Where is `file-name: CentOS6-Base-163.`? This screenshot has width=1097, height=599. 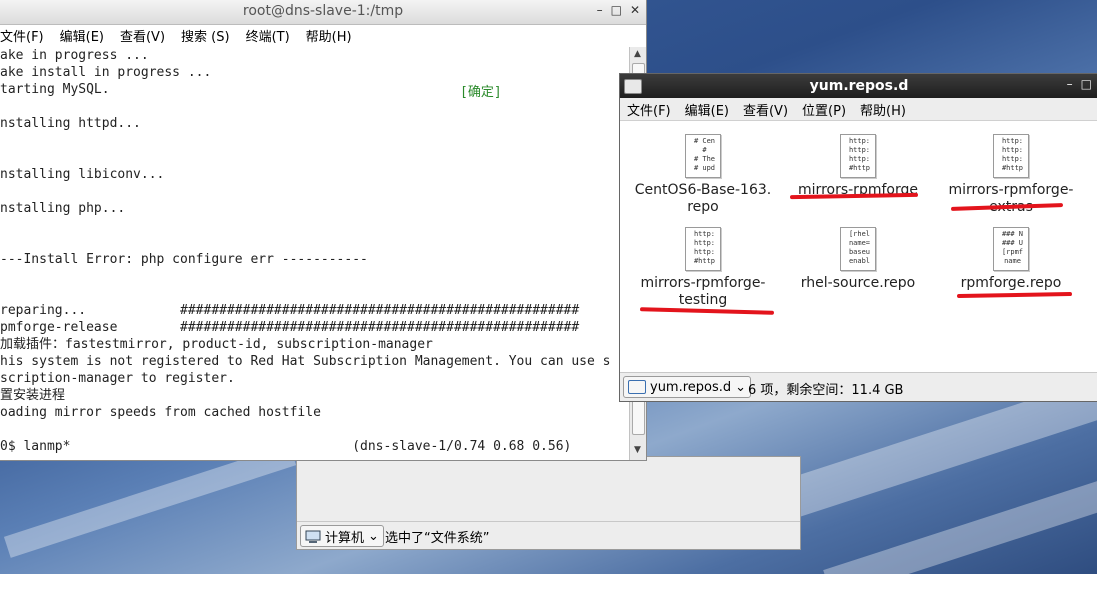 file-name: CentOS6-Base-163. is located at coordinates (703, 190).